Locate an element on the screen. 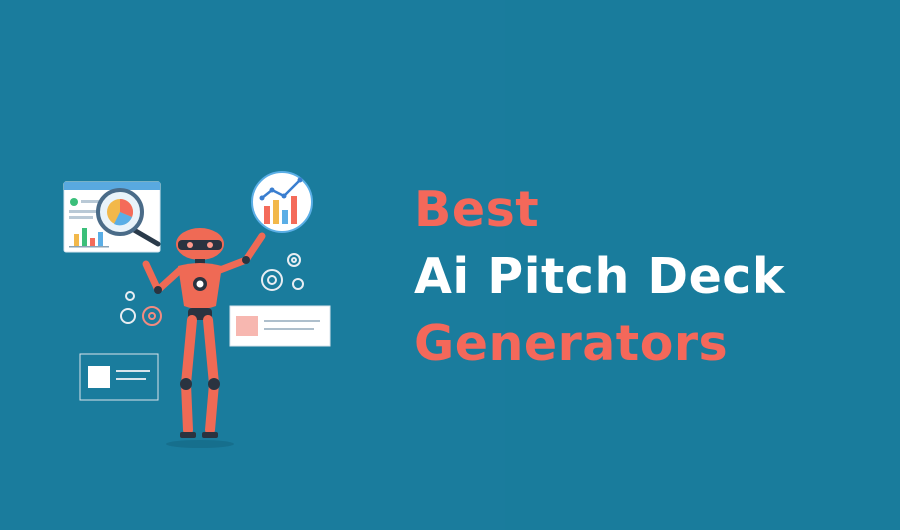  headline-line-2: Ai Pitch Deck is located at coordinates (599, 276).